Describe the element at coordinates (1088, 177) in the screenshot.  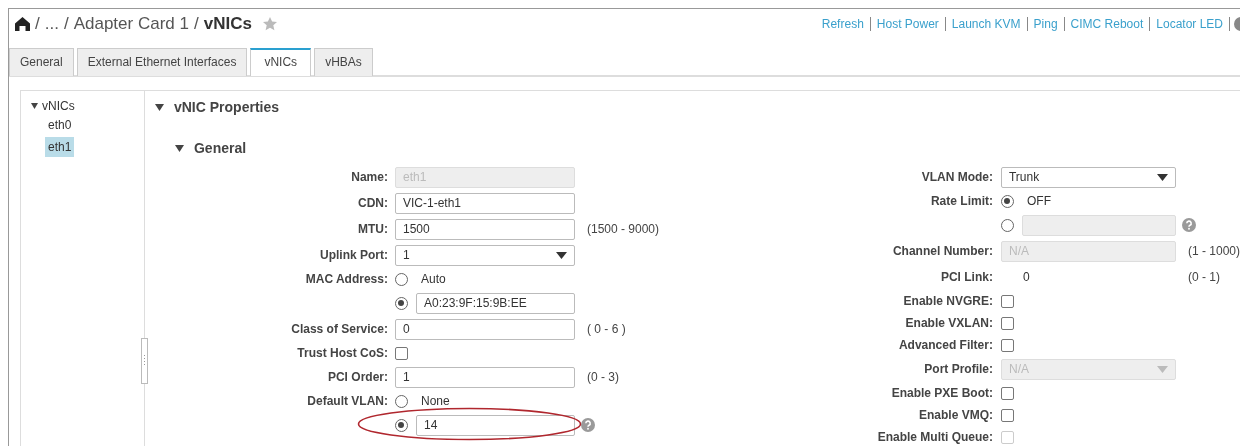
I see `dropdown: Trunk` at that location.